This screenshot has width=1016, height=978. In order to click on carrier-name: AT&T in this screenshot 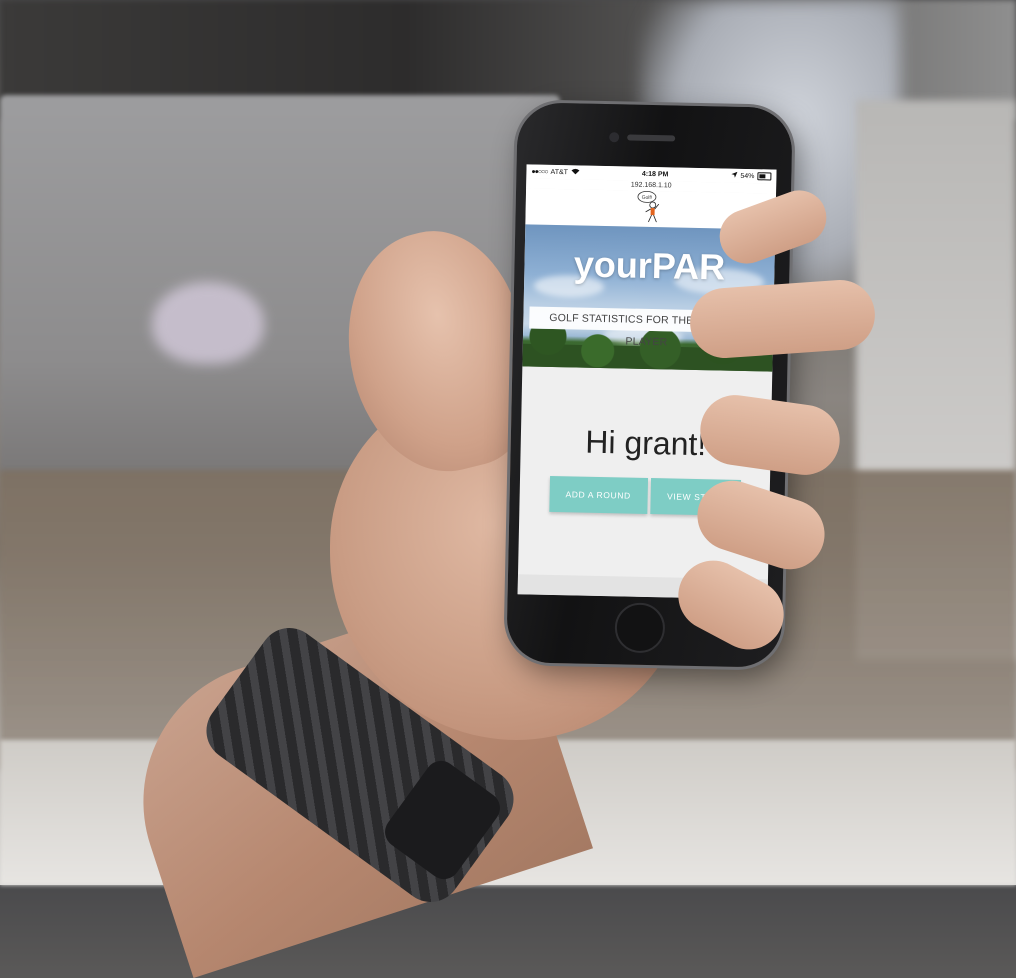, I will do `click(559, 172)`.